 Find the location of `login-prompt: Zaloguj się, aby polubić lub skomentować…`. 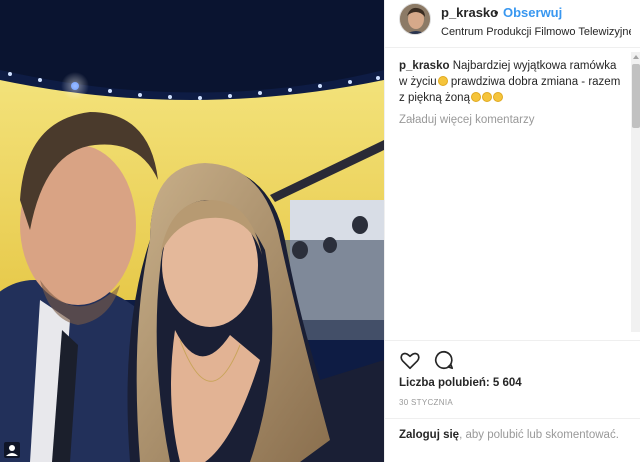

login-prompt: Zaloguj się, aby polubić lub skomentować… is located at coordinates (512, 440).